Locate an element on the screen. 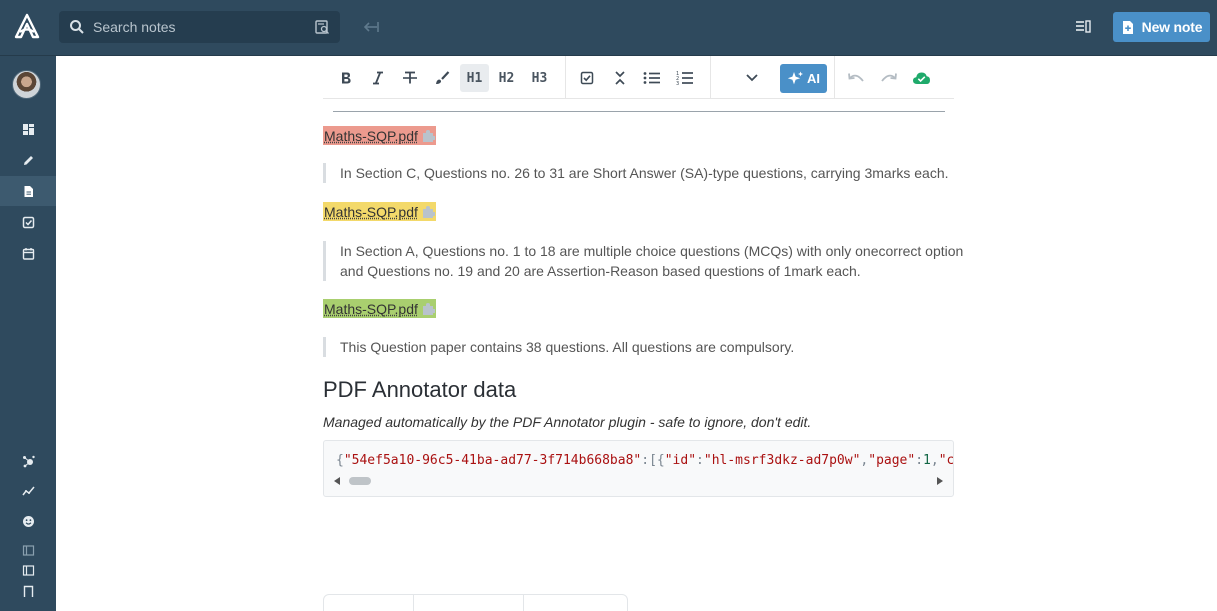 This screenshot has height=611, width=1217. toolbar-divider is located at coordinates (710, 77).